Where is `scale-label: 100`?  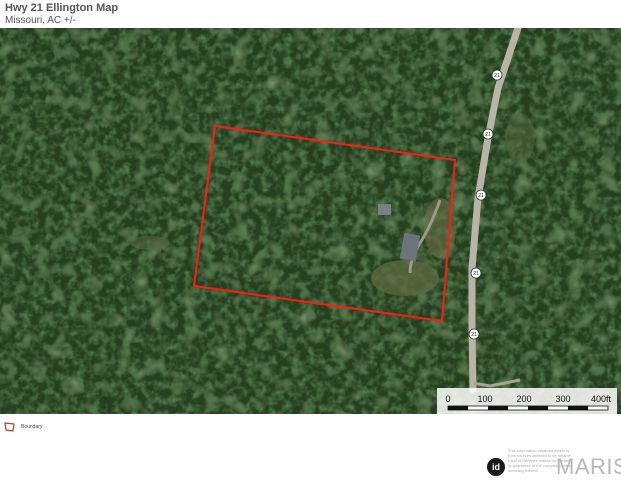 scale-label: 100 is located at coordinates (484, 399).